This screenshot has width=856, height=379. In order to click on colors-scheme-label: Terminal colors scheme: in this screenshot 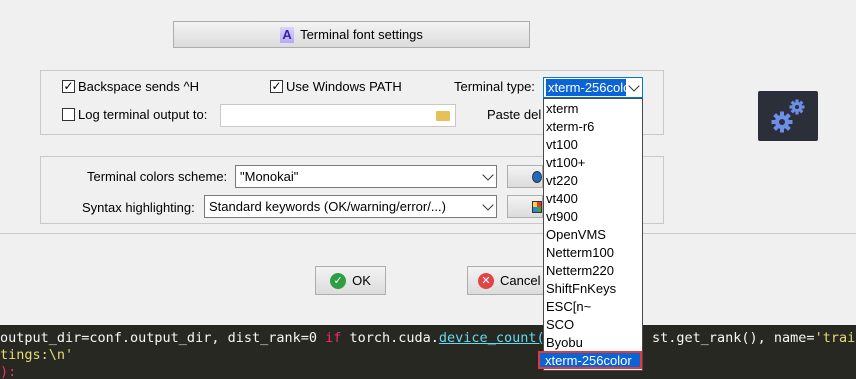, I will do `click(157, 176)`.